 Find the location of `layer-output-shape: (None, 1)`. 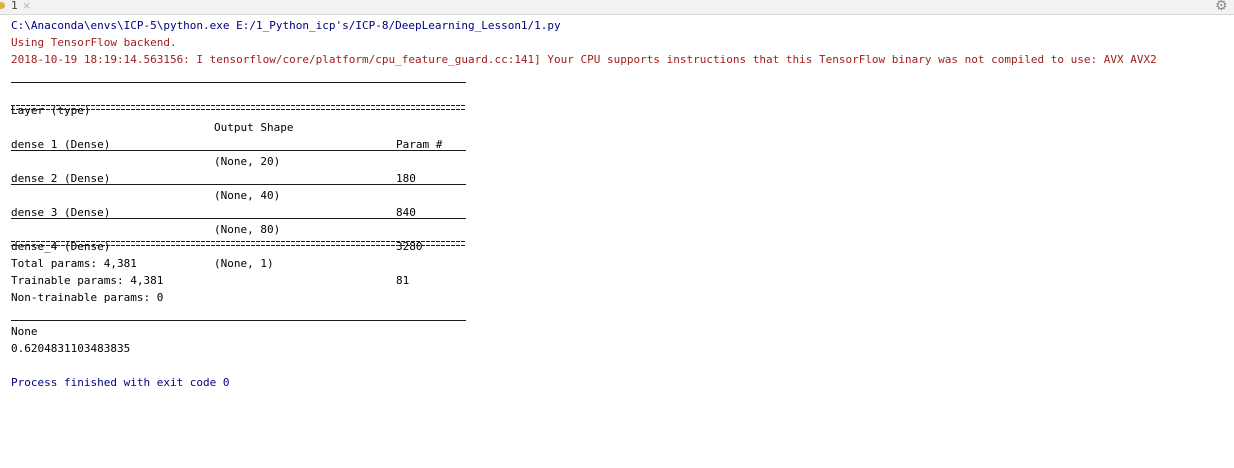

layer-output-shape: (None, 1) is located at coordinates (244, 263).